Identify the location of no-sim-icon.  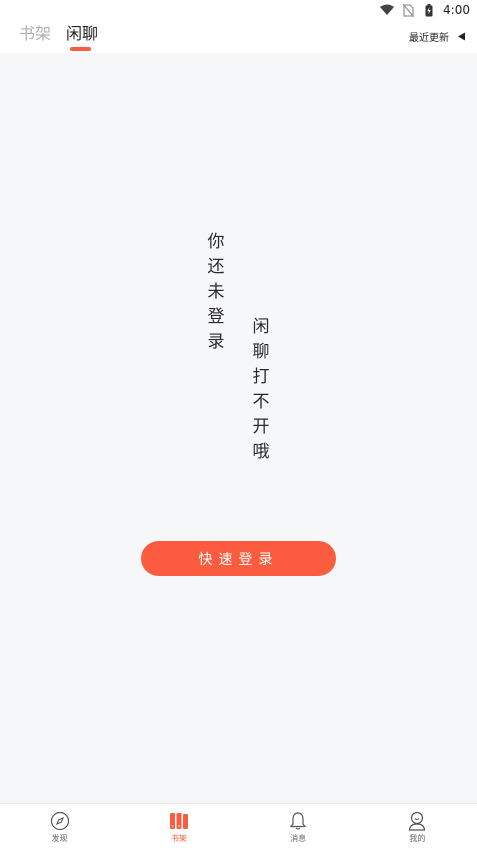
(408, 10).